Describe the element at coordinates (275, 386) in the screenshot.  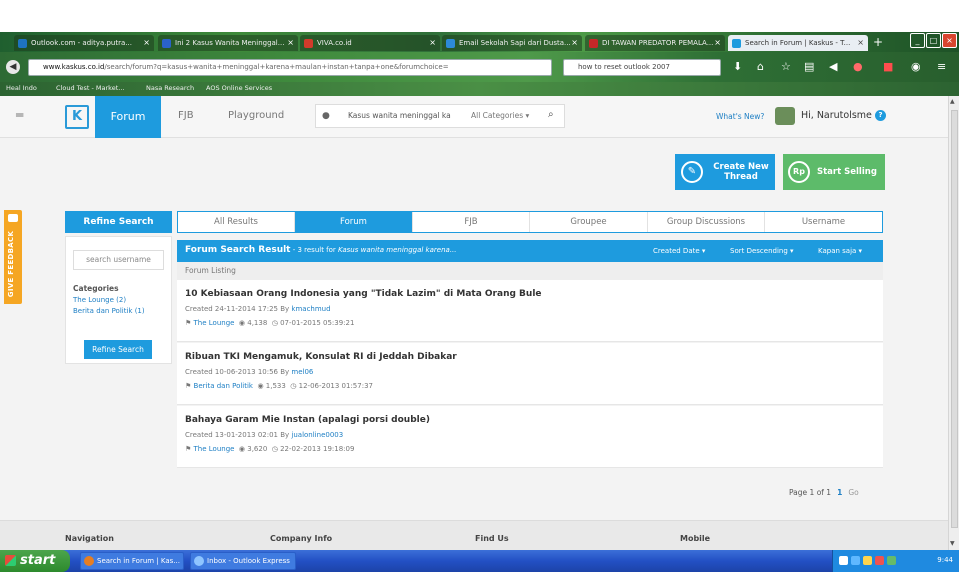
I see `result-views: 1,533` at that location.